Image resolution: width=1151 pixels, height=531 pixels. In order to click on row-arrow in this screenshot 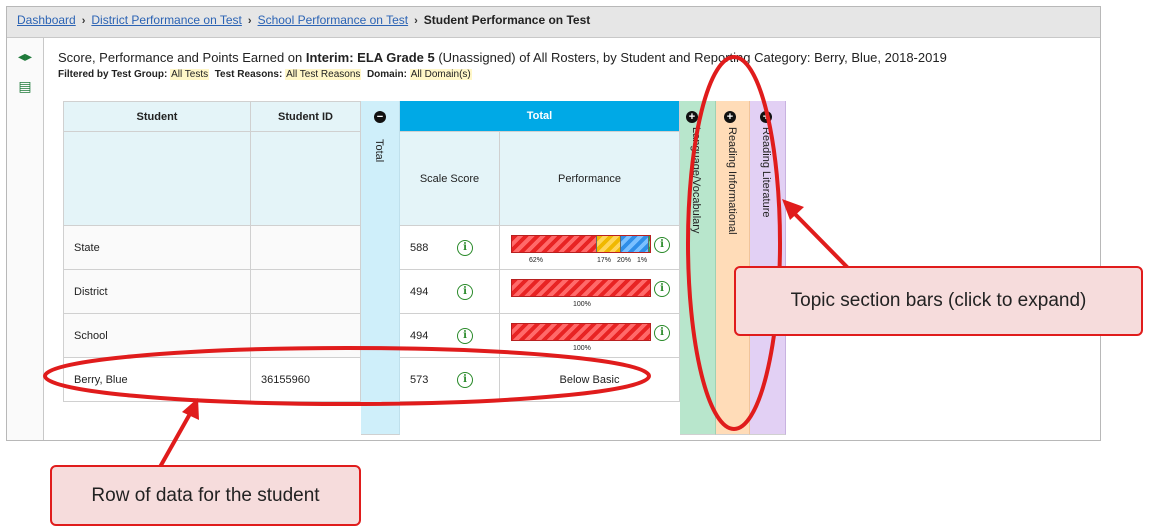, I will do `click(175, 439)`.